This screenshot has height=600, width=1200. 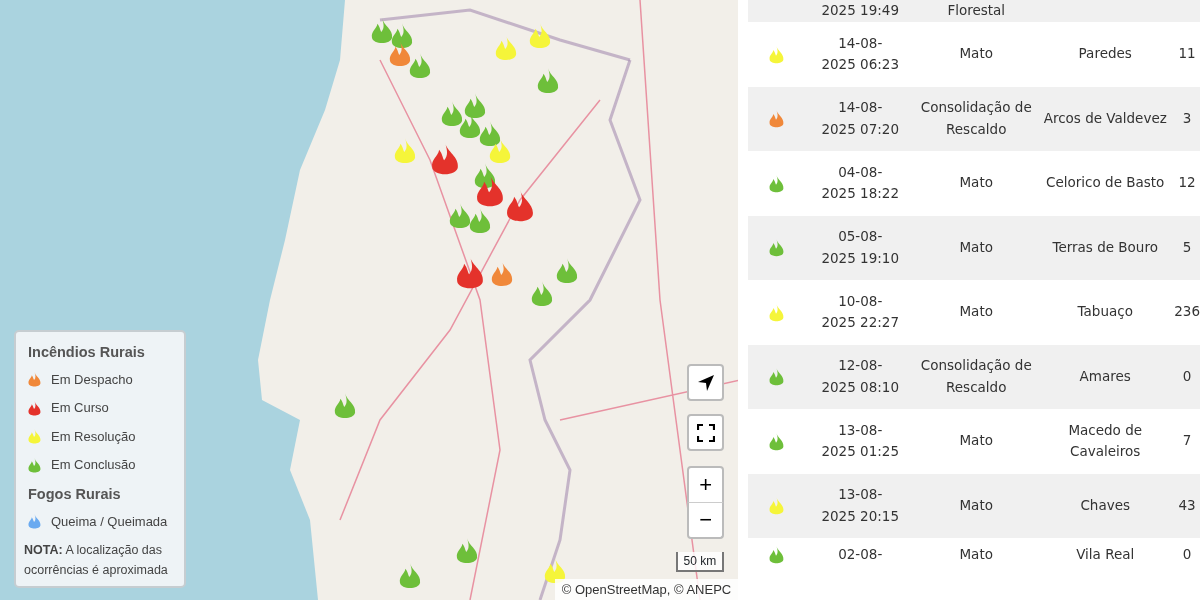 What do you see at coordinates (1105, 312) in the screenshot?
I see `table-cell-text: Tabuaço` at bounding box center [1105, 312].